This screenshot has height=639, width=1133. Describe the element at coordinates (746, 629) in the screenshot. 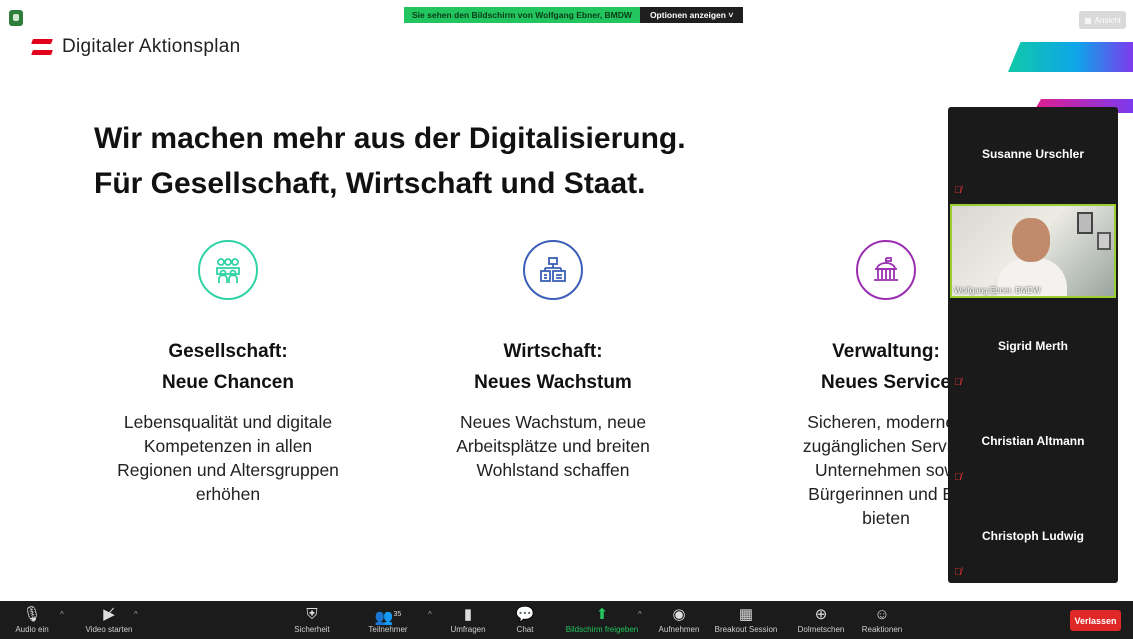

I see `toolbar-label: Breakout Session` at that location.